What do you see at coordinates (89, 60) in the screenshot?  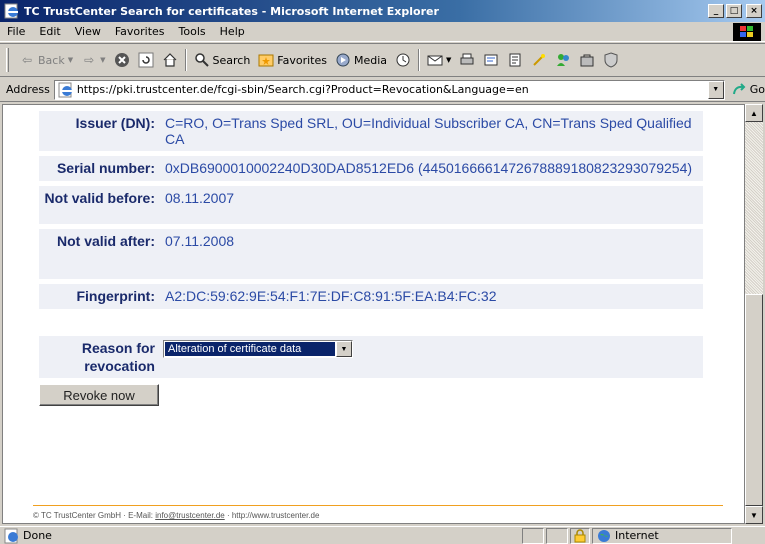 I see `forward-arrow-icon: ⇨` at bounding box center [89, 60].